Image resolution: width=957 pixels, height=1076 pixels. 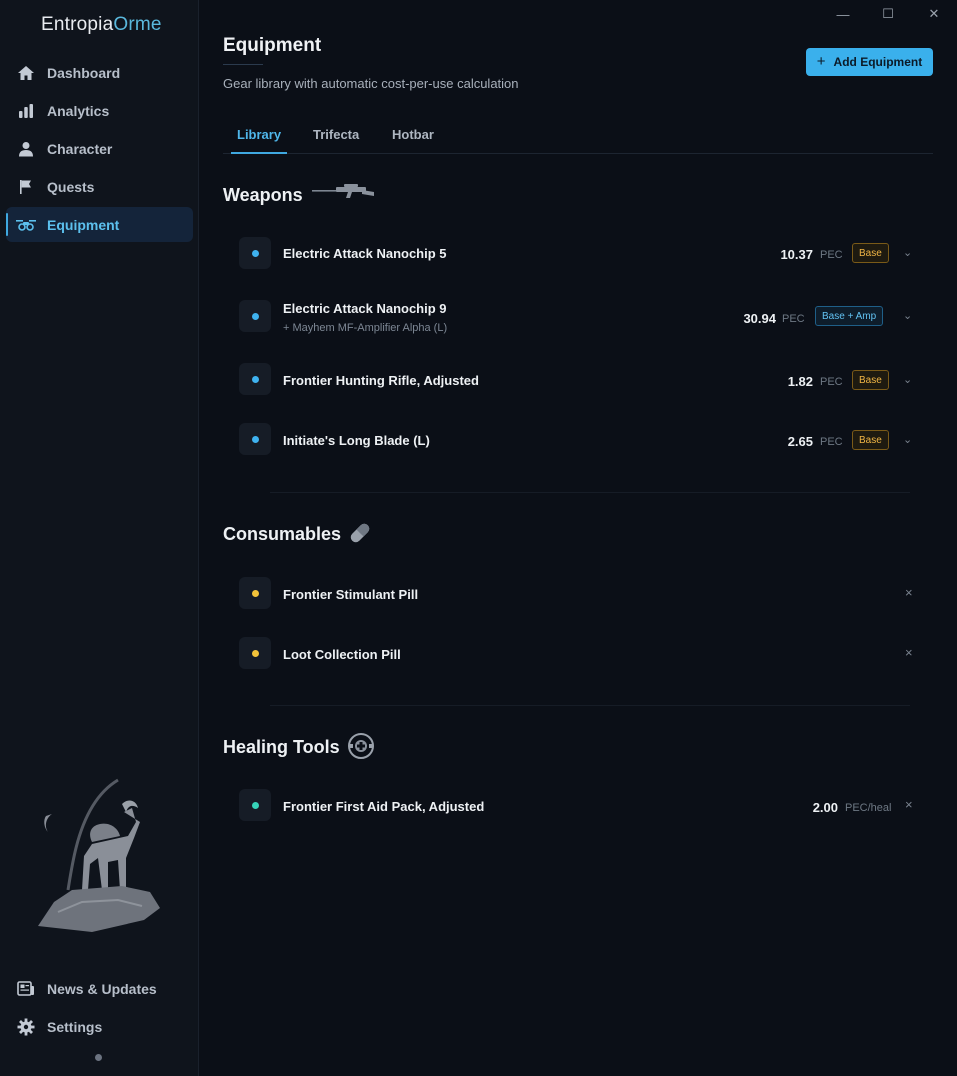 I want to click on item-cost: 10.37, so click(x=796, y=254).